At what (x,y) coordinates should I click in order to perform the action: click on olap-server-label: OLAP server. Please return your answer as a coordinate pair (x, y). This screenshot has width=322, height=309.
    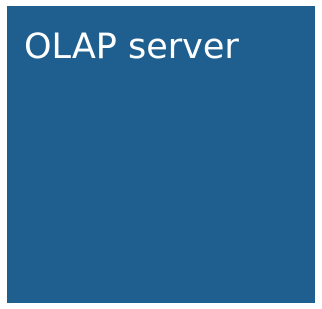
    Looking at the image, I should click on (131, 47).